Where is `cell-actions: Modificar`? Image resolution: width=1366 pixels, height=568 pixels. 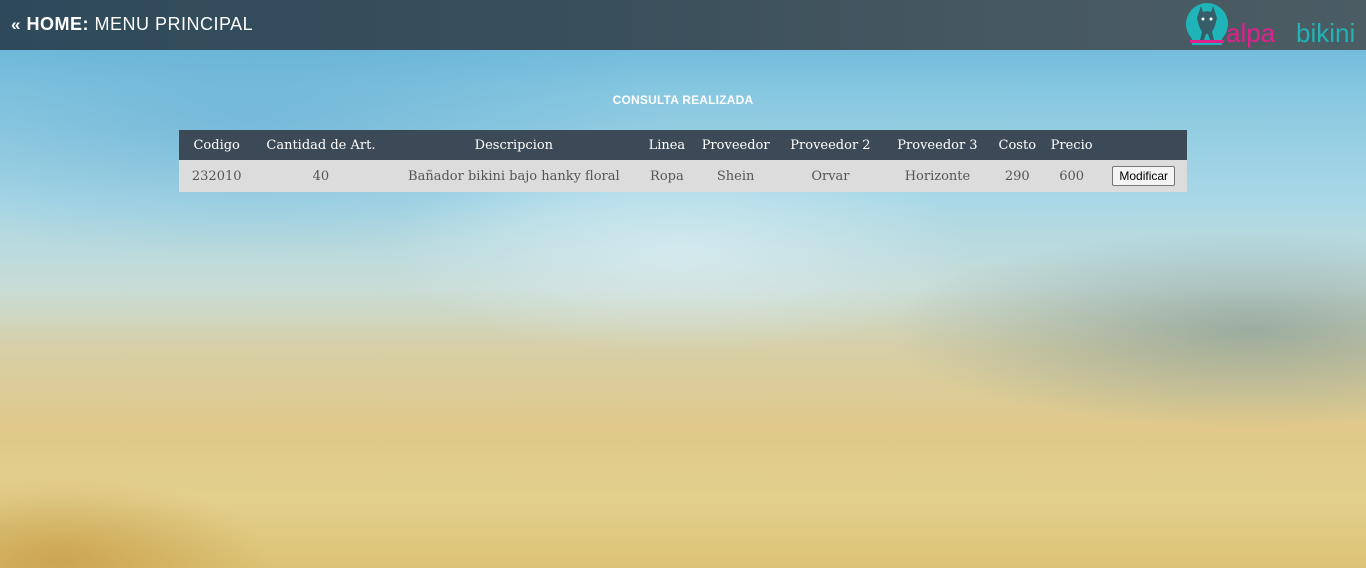
cell-actions: Modificar is located at coordinates (1143, 176).